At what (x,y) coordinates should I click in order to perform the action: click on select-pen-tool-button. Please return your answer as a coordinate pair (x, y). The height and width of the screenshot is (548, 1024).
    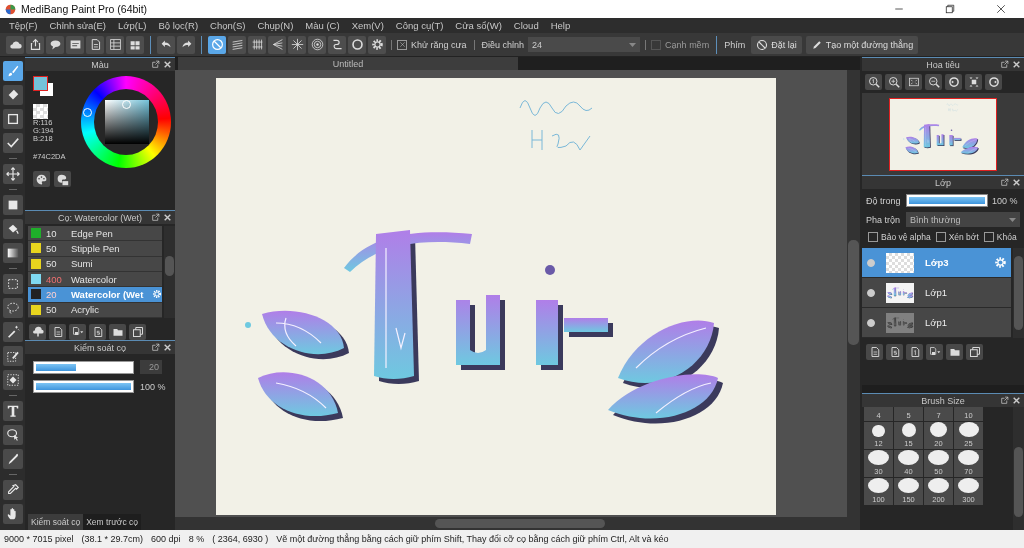
    Looking at the image, I should click on (12, 356).